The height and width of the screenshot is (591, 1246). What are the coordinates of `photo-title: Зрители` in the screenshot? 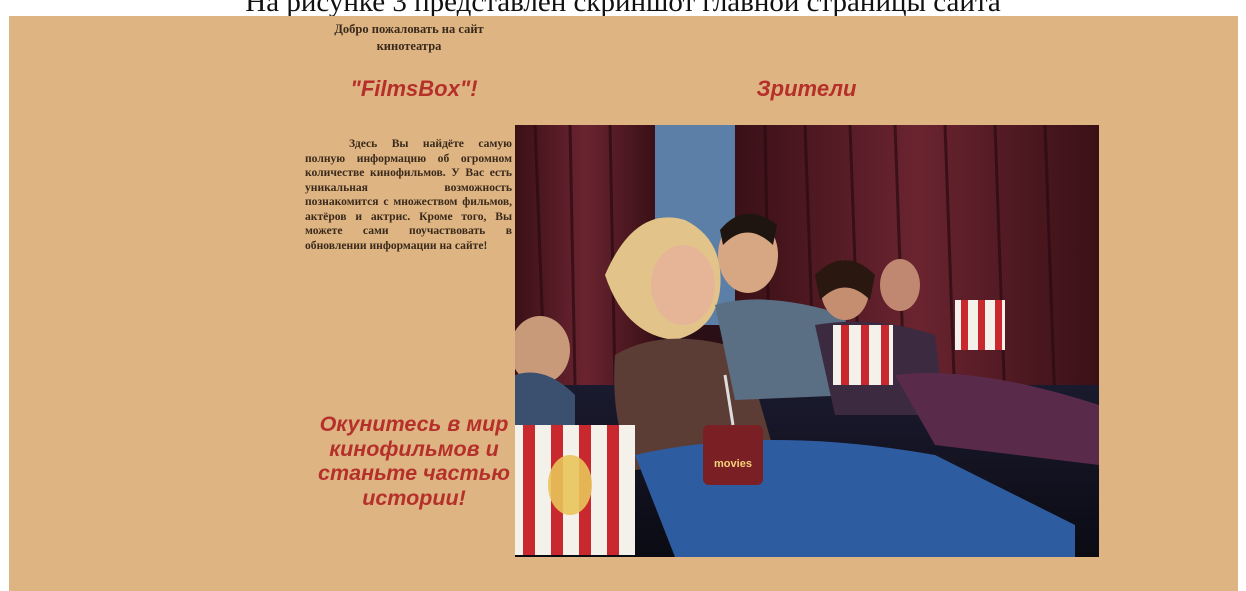 It's located at (806, 88).